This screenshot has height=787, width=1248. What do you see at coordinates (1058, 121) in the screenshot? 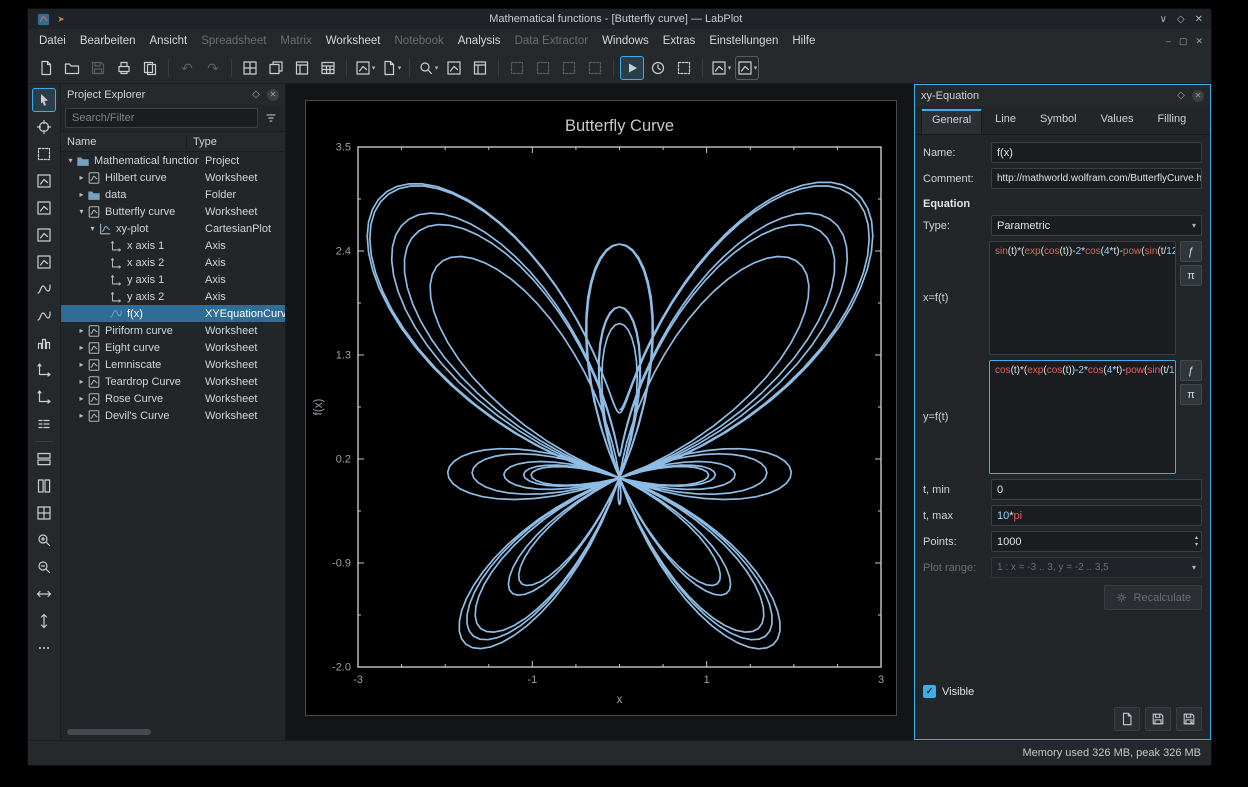
I see `tab-symbol: Symbol` at bounding box center [1058, 121].